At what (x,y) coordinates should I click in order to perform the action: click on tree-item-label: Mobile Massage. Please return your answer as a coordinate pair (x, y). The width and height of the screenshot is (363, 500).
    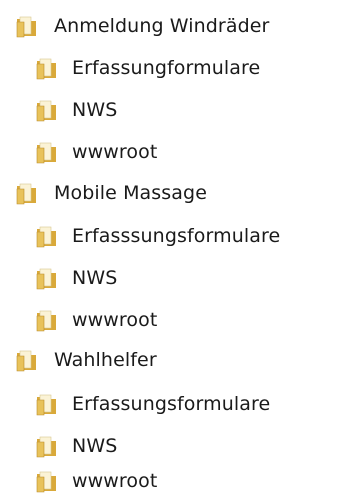
    Looking at the image, I should click on (130, 193).